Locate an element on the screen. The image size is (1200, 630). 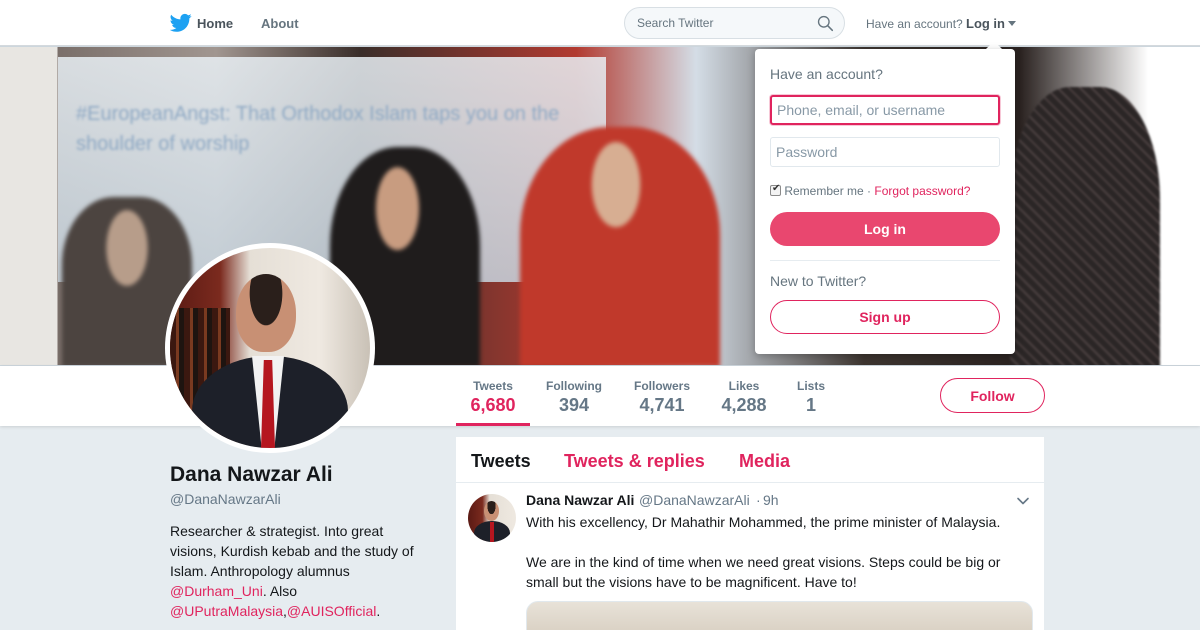
top-nav: Home About Have an account? Log in is located at coordinates (600, 23).